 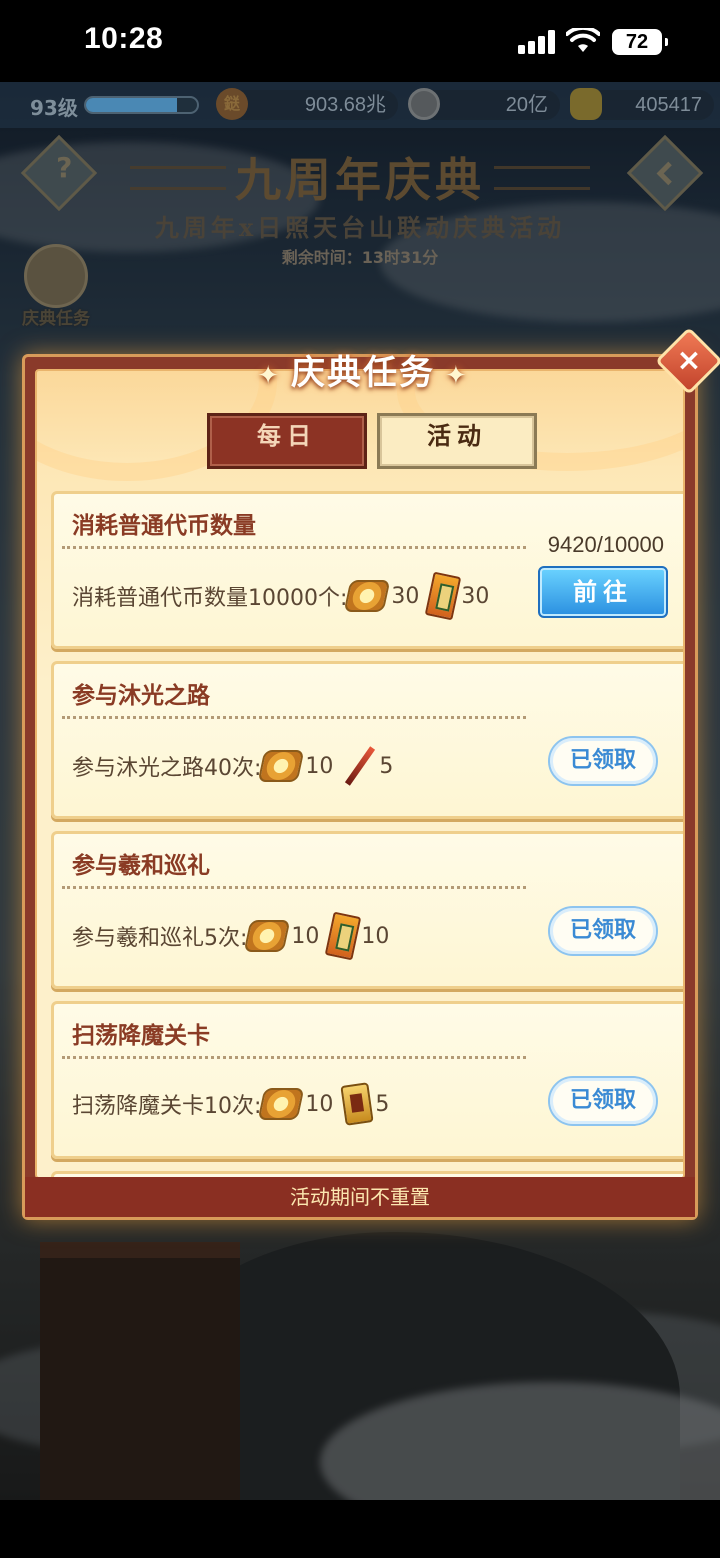 I want to click on currency-1-icon: 鎹, so click(x=232, y=104).